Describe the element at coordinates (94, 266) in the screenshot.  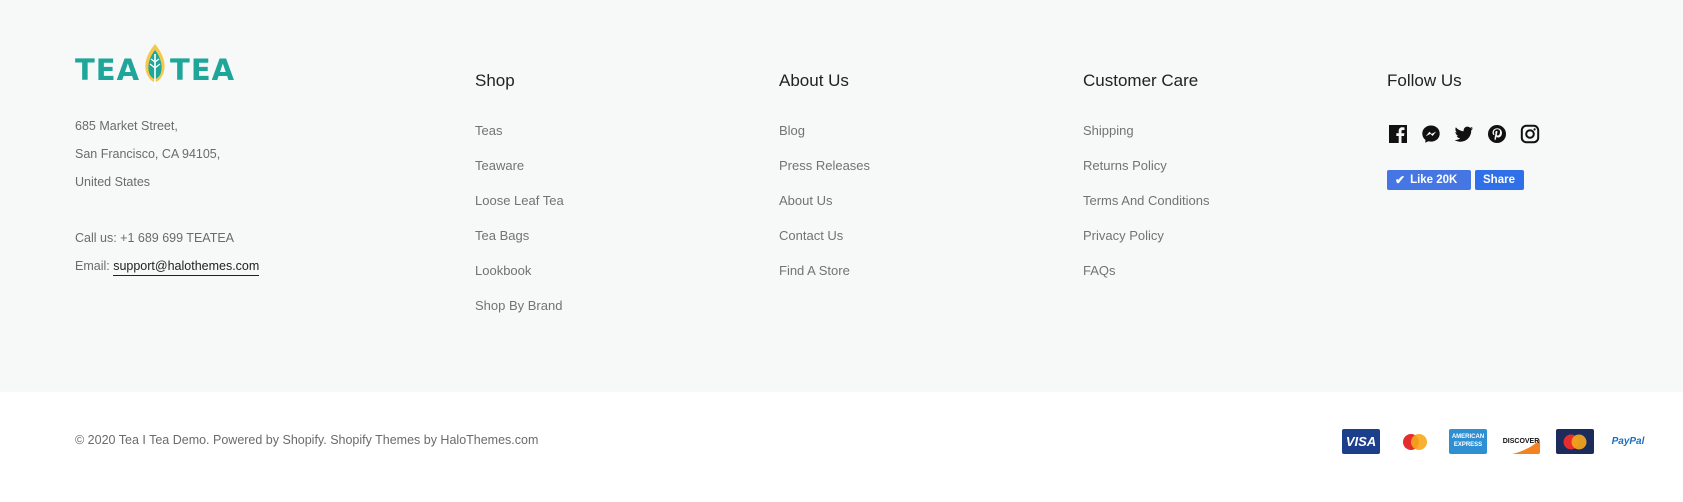
I see `email-label: Email:` at that location.